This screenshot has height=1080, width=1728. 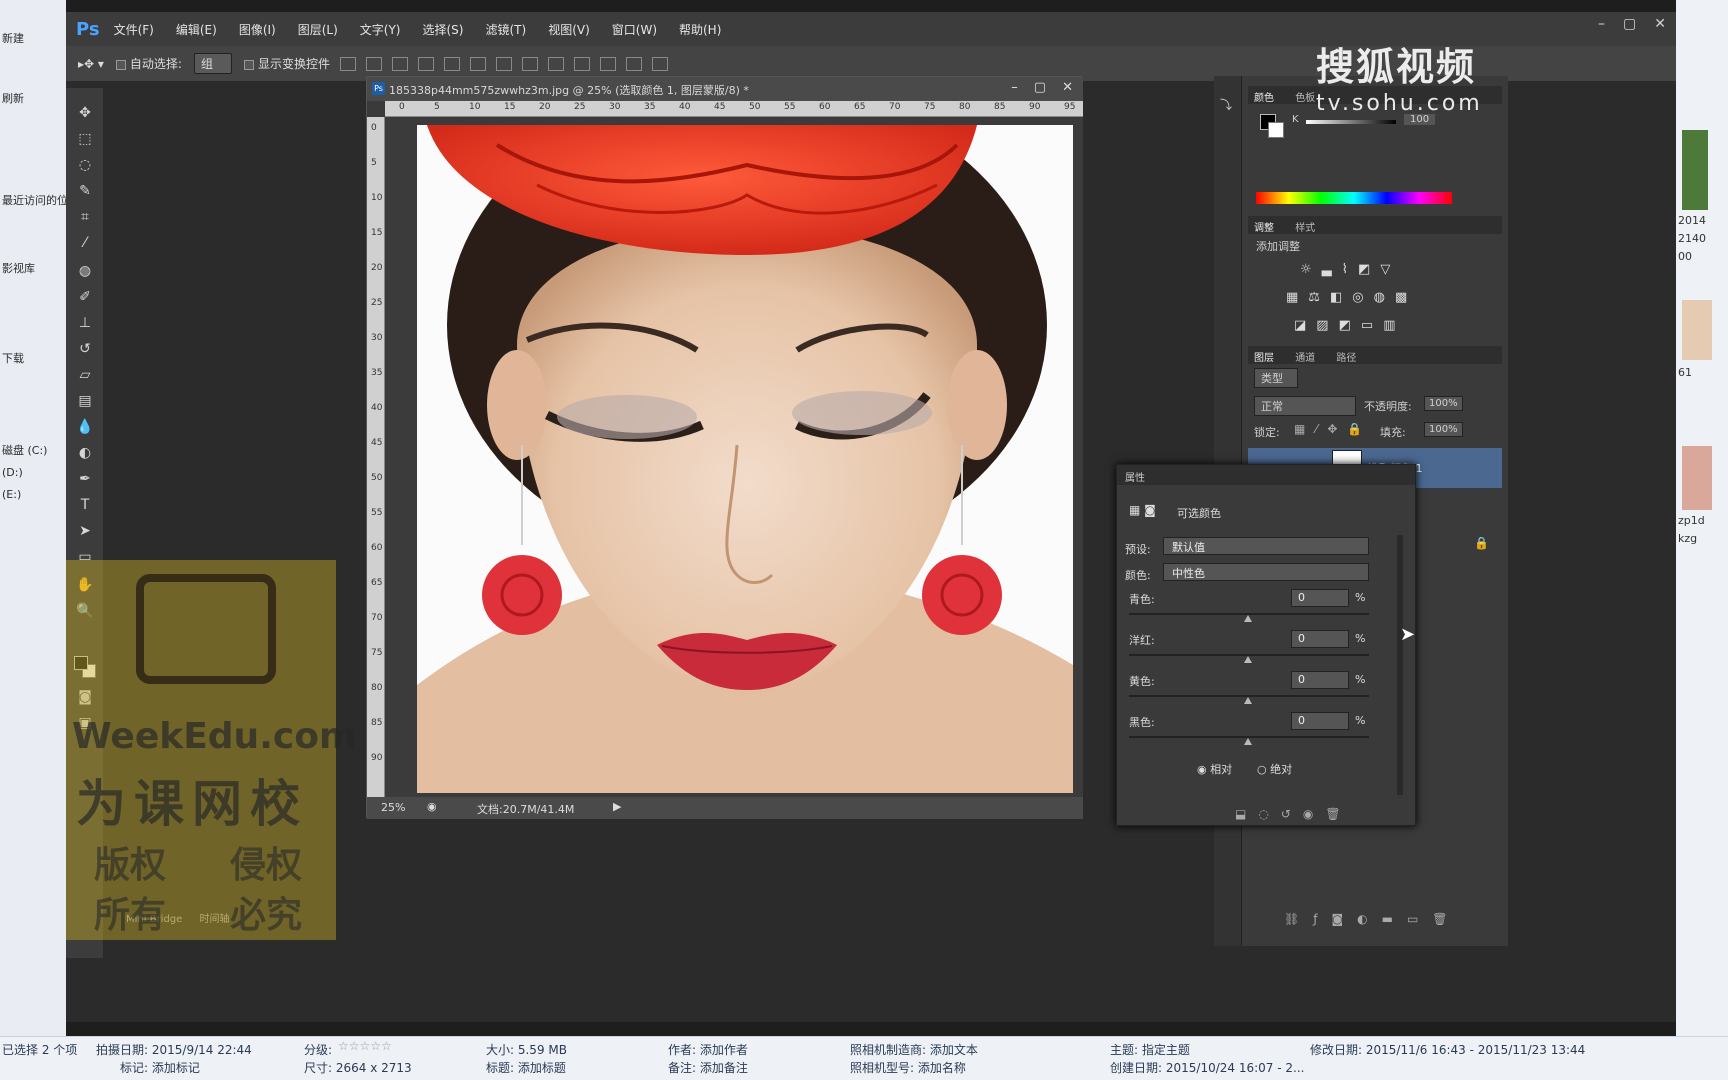 I want to click on properties-tab: 属性, so click(x=1266, y=475).